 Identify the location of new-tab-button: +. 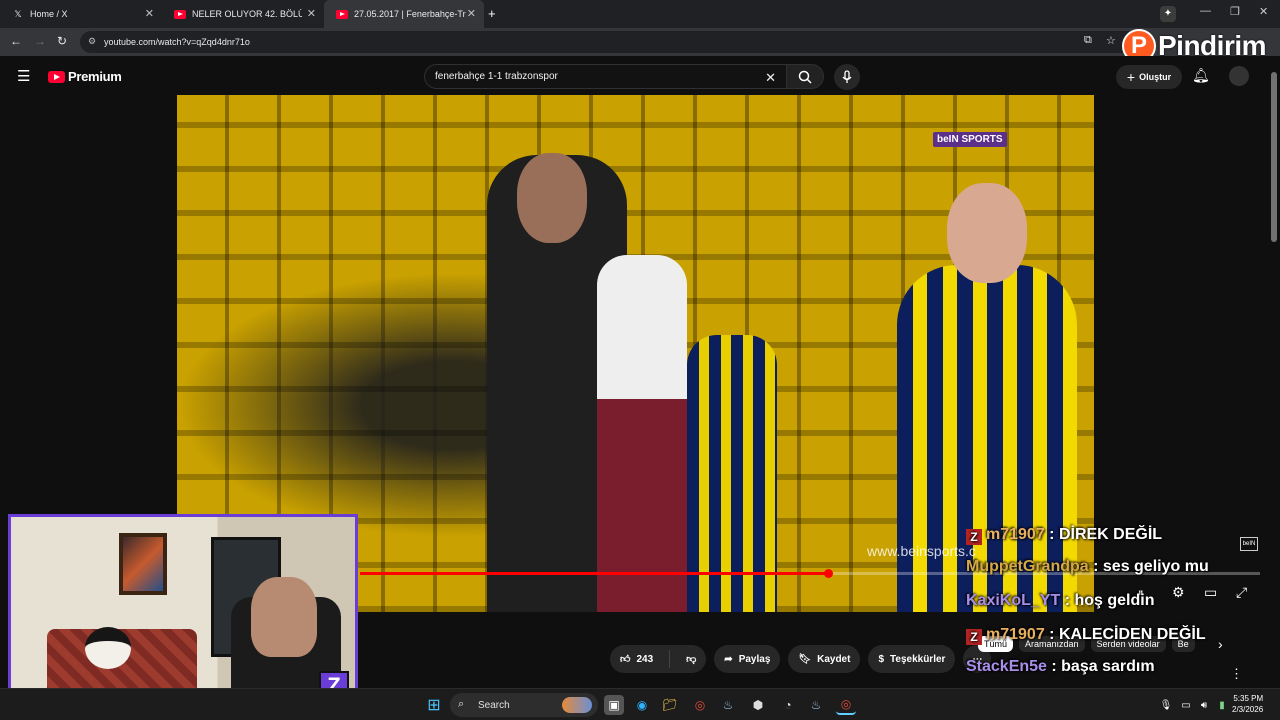
(492, 13).